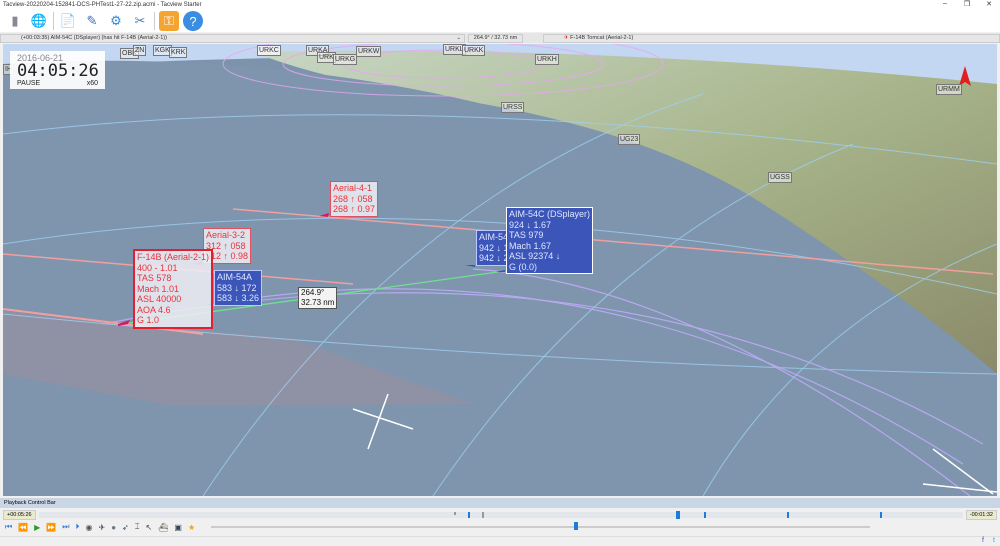 This screenshot has width=1000, height=546. I want to click on label-line: Mach 1.67, so click(530, 245).